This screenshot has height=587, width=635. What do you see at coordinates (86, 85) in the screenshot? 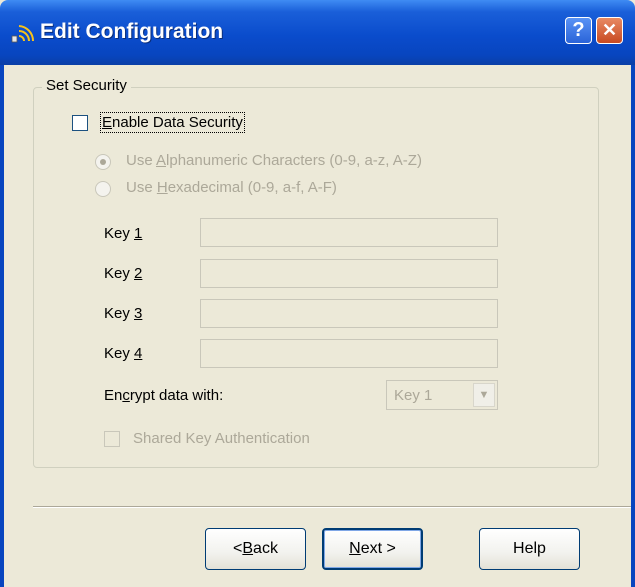
I see `group-legend: Set Security` at bounding box center [86, 85].